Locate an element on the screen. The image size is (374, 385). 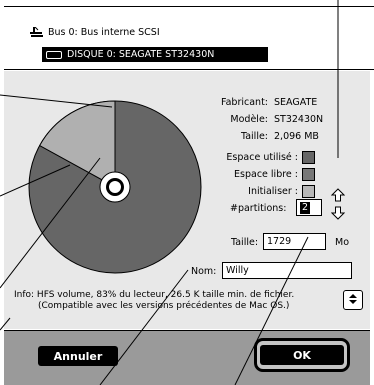
initialize-label: Initialiser : is located at coordinates (273, 191).